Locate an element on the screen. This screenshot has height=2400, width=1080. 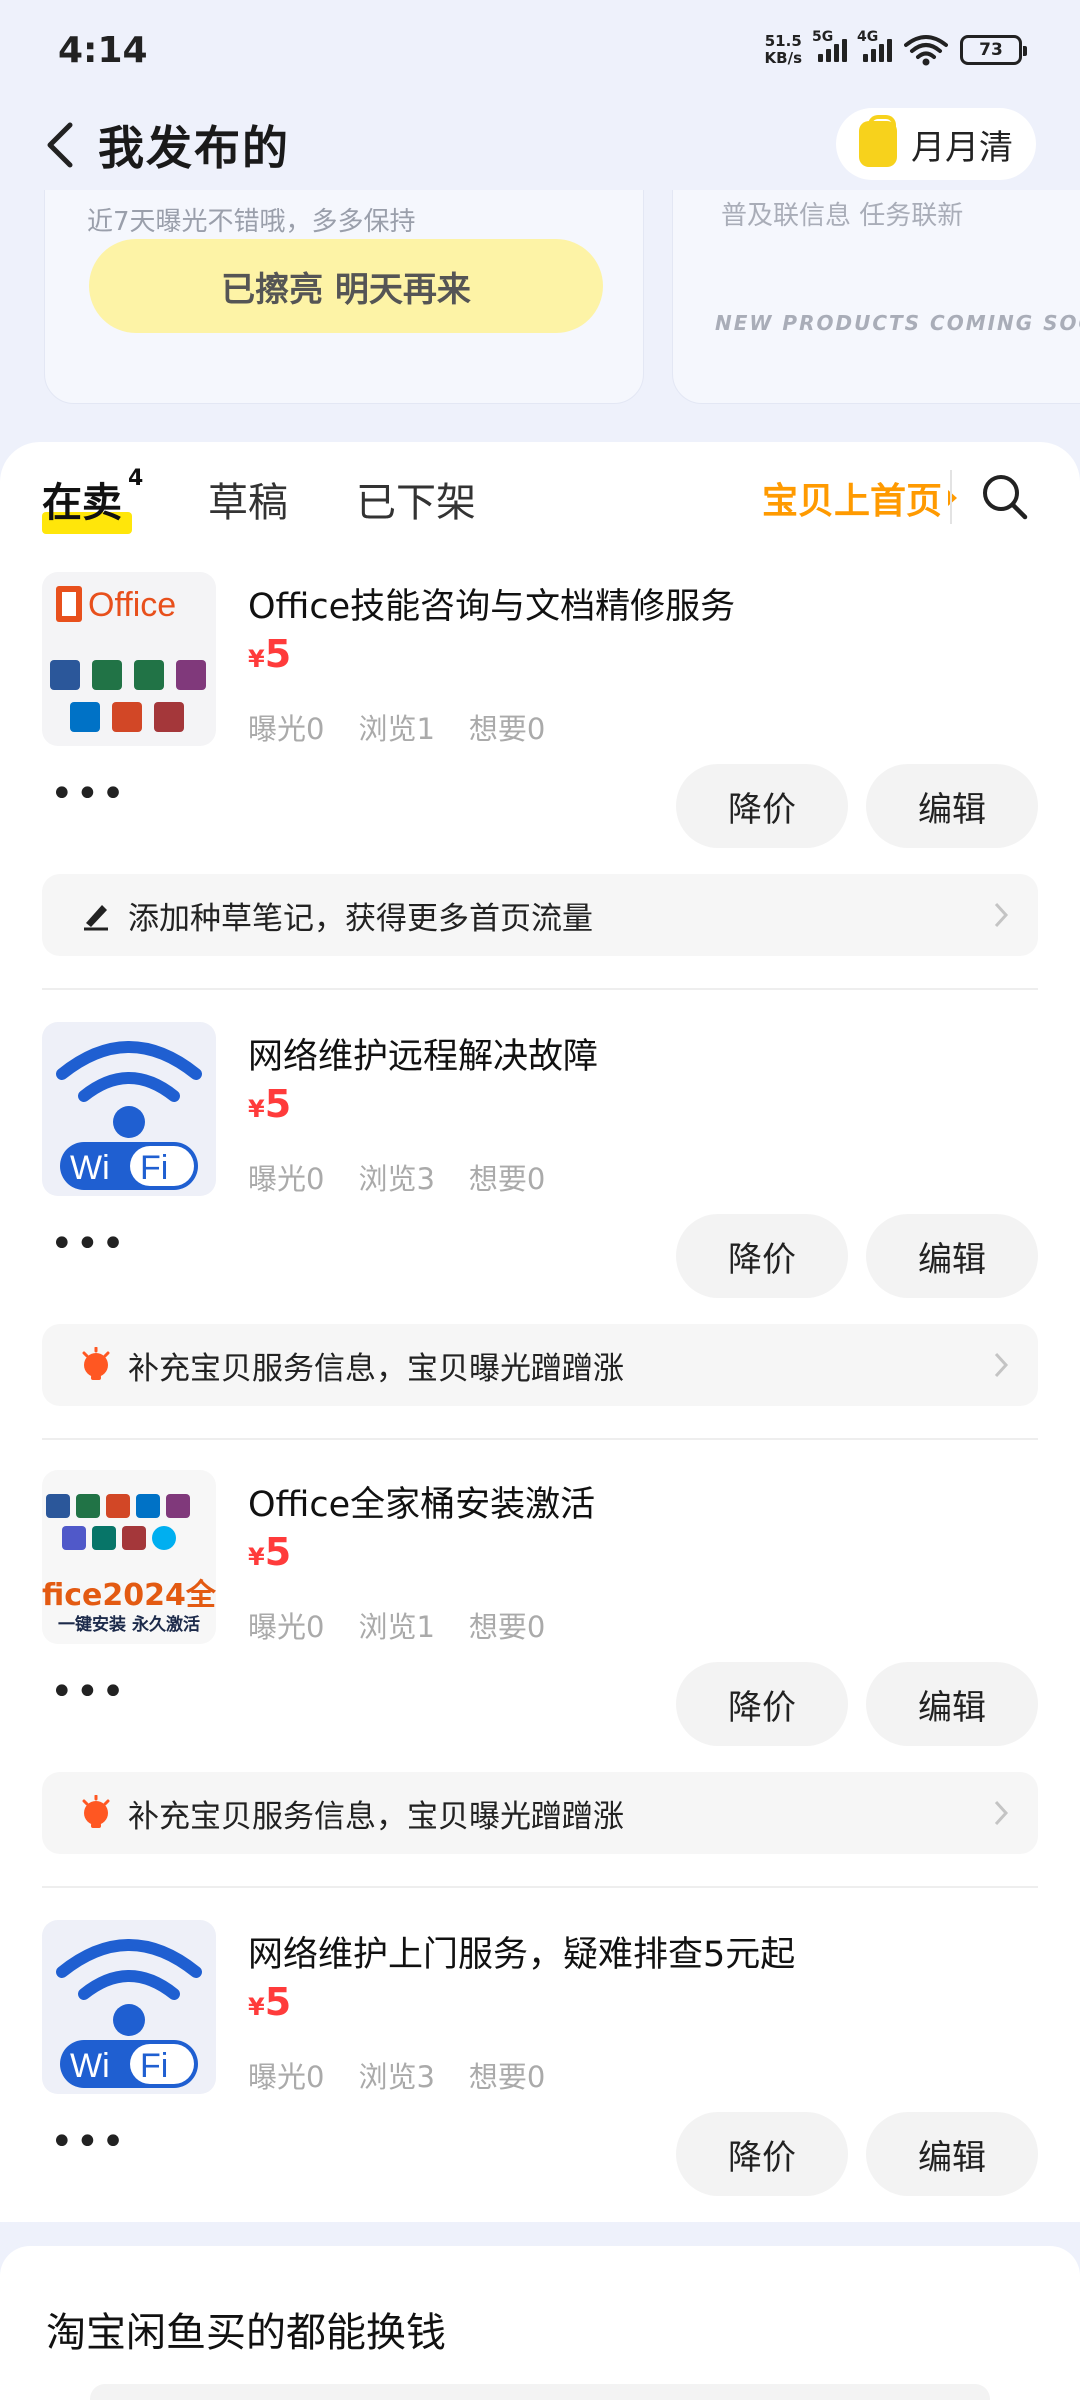
resell-search-bar is located at coordinates (540, 2392).